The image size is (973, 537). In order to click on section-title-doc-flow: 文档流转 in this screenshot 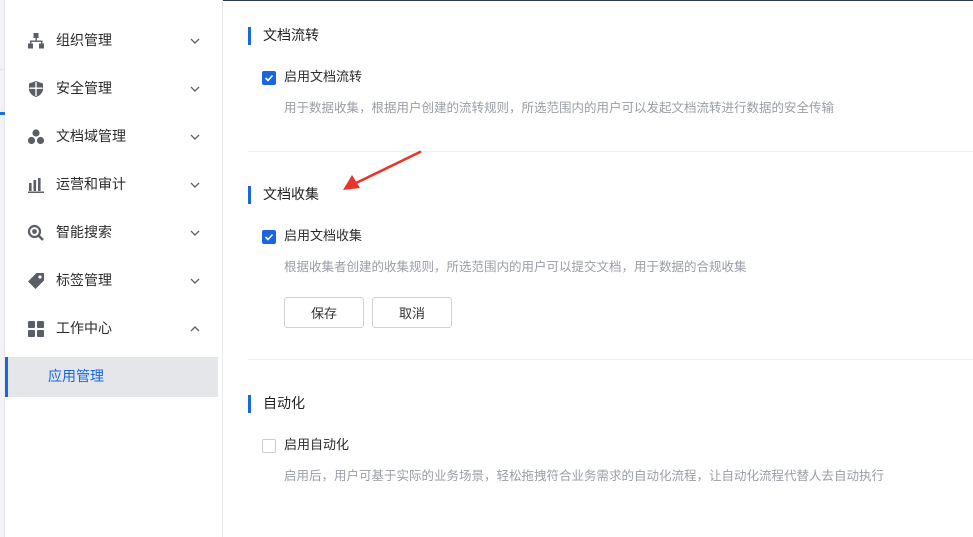, I will do `click(283, 36)`.